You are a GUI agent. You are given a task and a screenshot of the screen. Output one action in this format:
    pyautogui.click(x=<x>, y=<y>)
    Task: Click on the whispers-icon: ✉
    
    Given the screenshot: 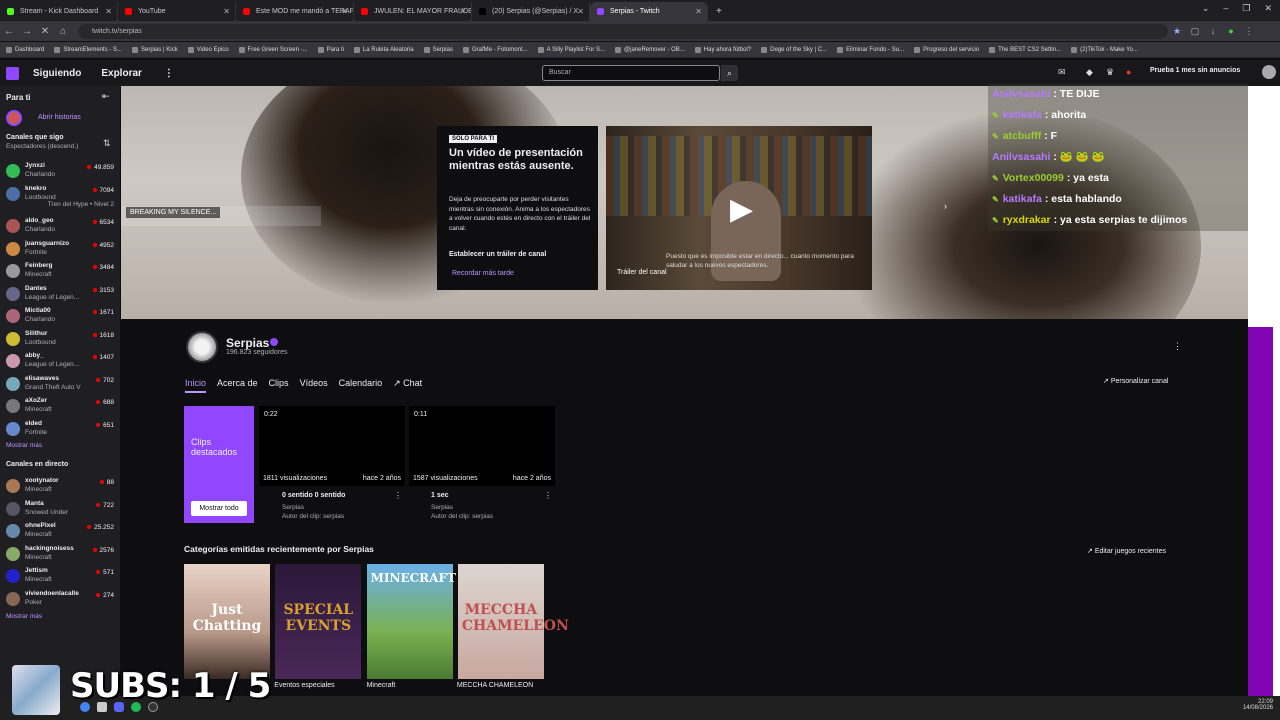 What is the action you would take?
    pyautogui.click(x=1062, y=72)
    